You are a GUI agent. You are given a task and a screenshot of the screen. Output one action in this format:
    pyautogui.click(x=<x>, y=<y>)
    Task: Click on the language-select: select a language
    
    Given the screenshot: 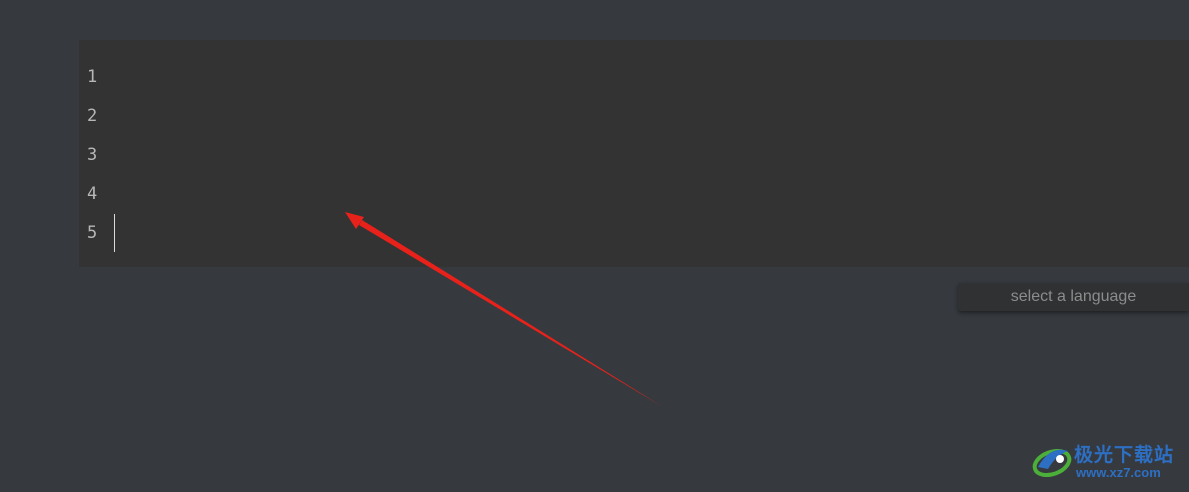 What is the action you would take?
    pyautogui.click(x=1073, y=297)
    